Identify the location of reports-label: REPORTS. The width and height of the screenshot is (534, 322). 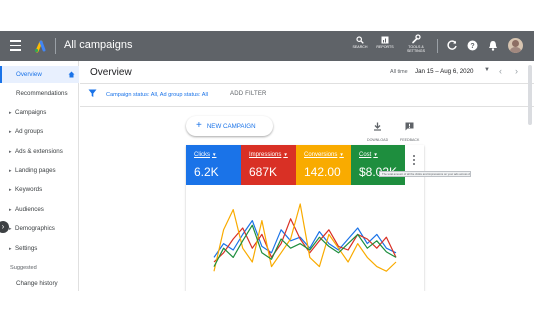
(385, 47).